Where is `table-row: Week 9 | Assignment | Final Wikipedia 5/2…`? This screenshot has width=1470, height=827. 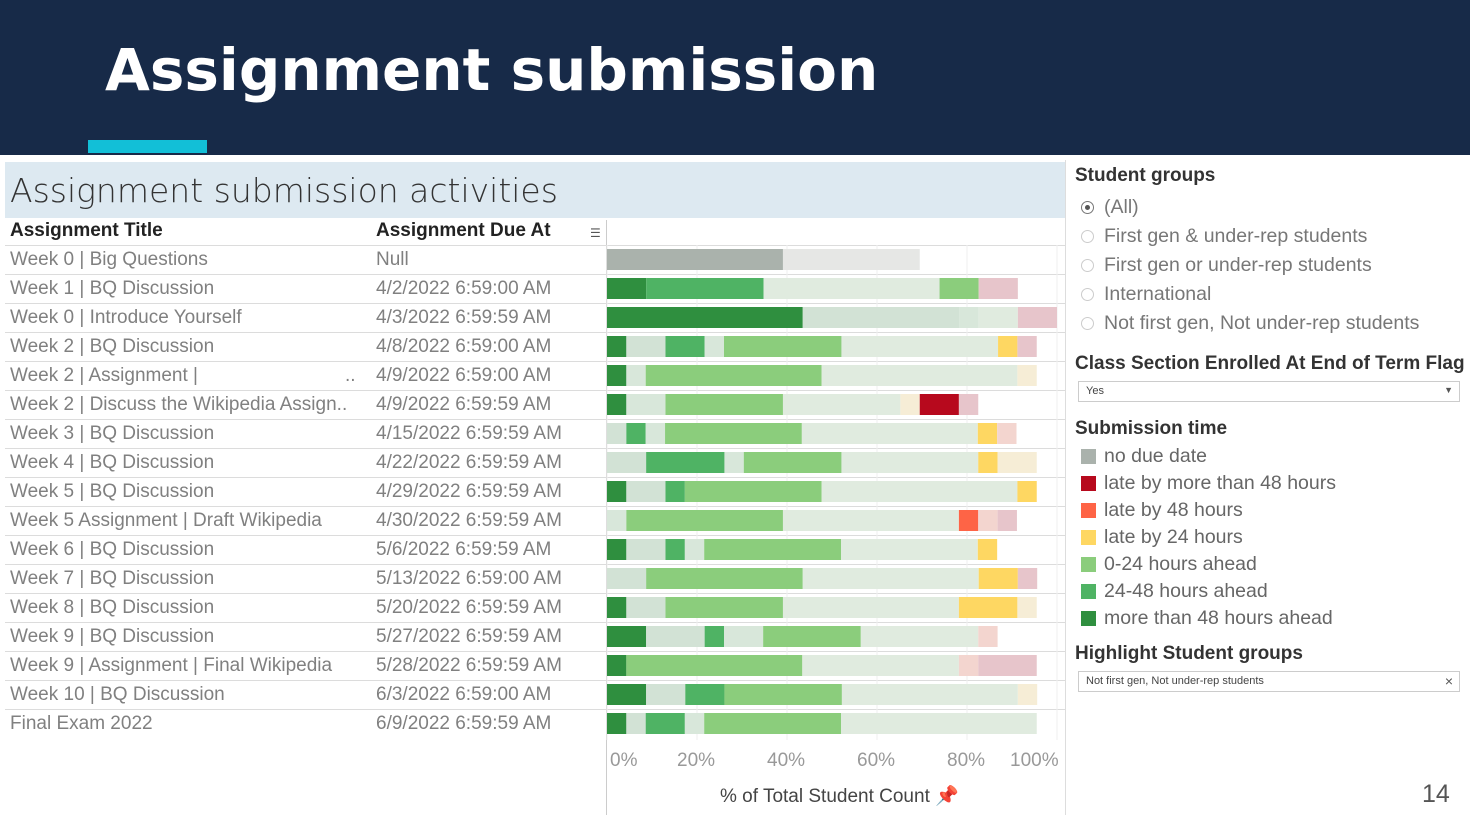 table-row: Week 9 | Assignment | Final Wikipedia 5/2… is located at coordinates (535, 665).